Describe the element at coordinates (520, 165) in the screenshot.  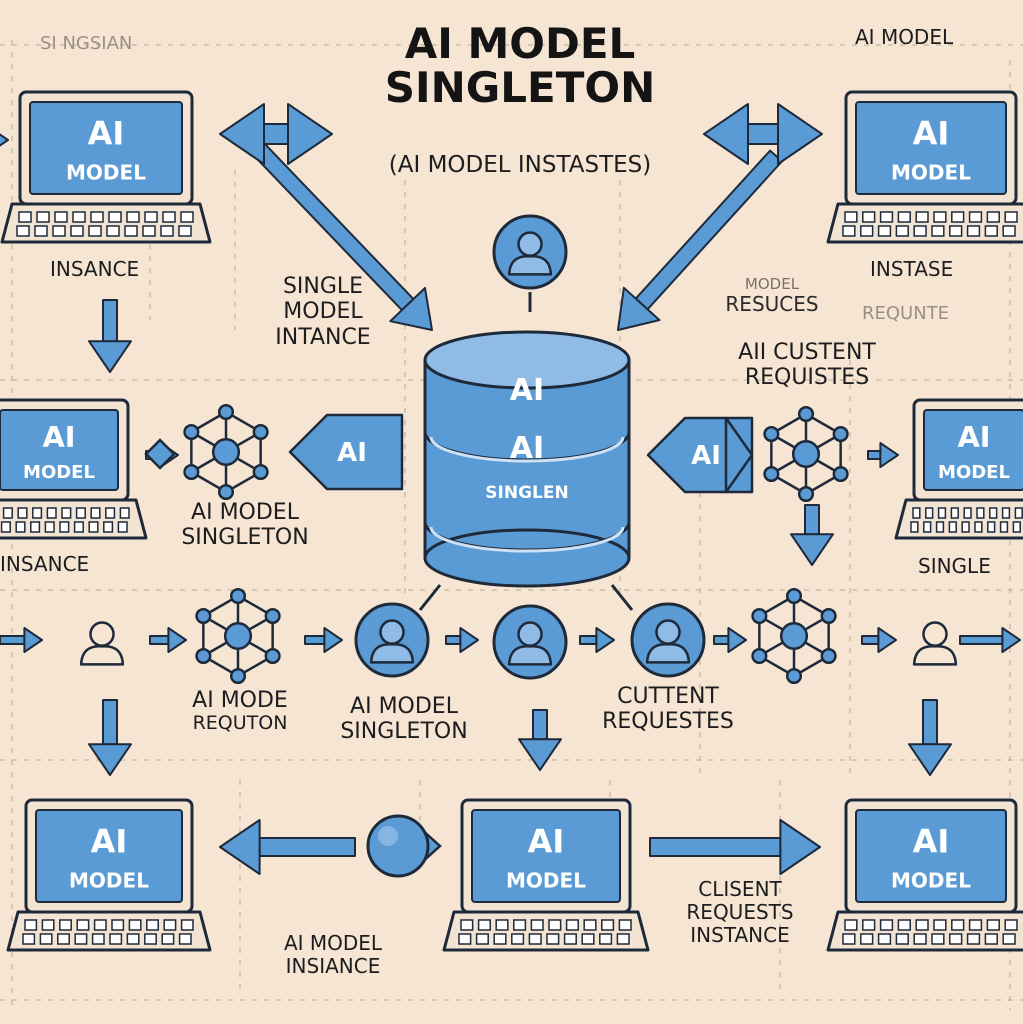
I see `diagram-subtitle: (AI MODEL INSTASTES)` at that location.